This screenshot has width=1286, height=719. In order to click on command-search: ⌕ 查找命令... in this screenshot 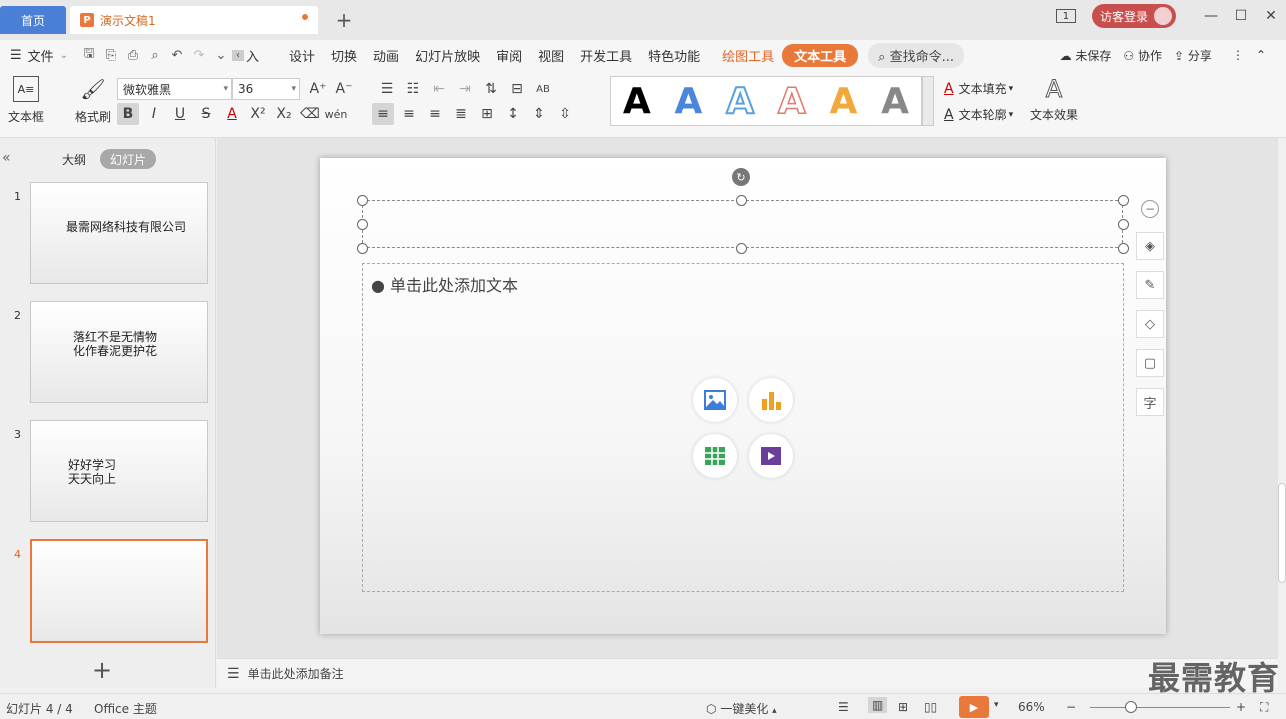, I will do `click(916, 55)`.